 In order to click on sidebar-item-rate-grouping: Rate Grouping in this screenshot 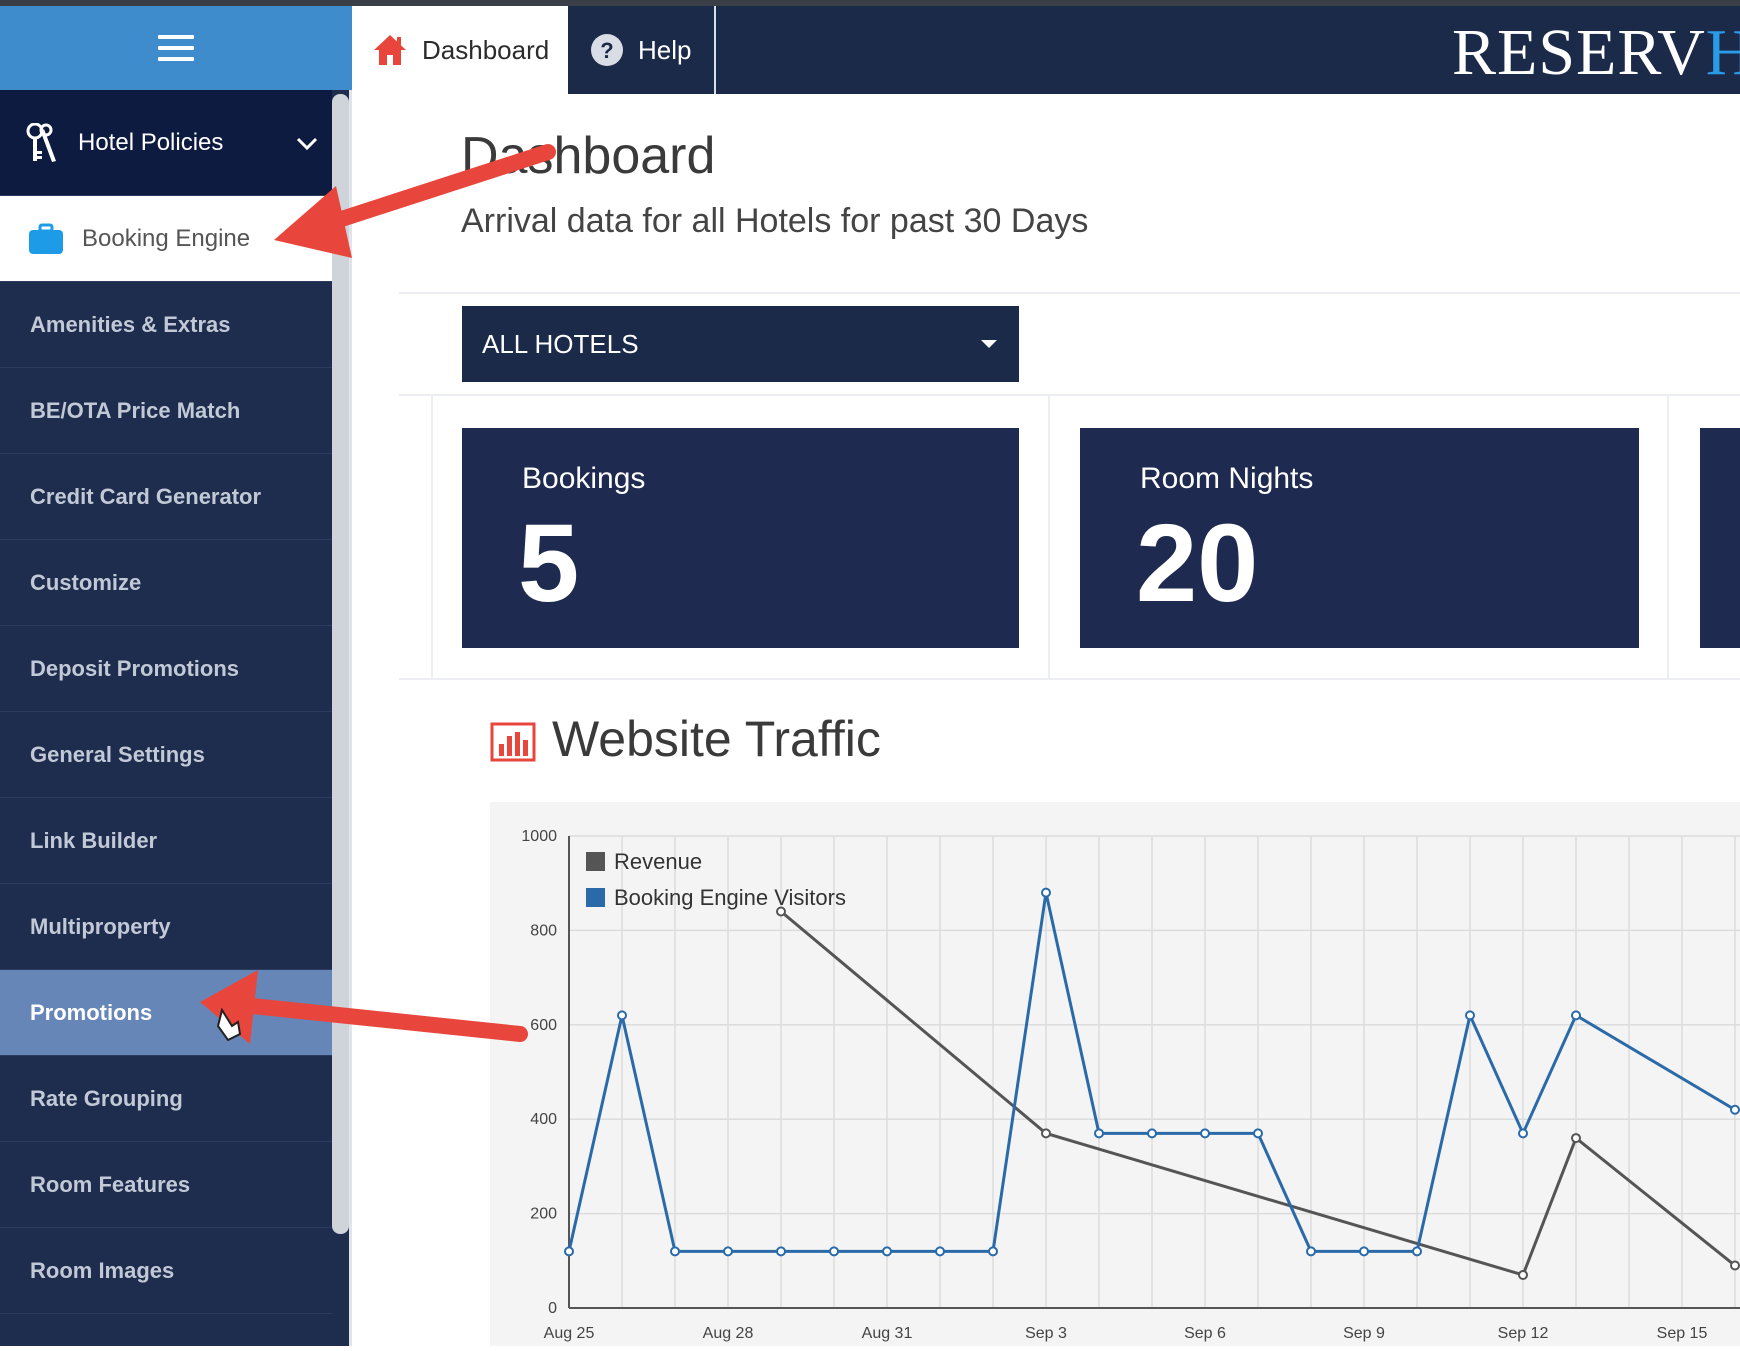, I will do `click(166, 1099)`.